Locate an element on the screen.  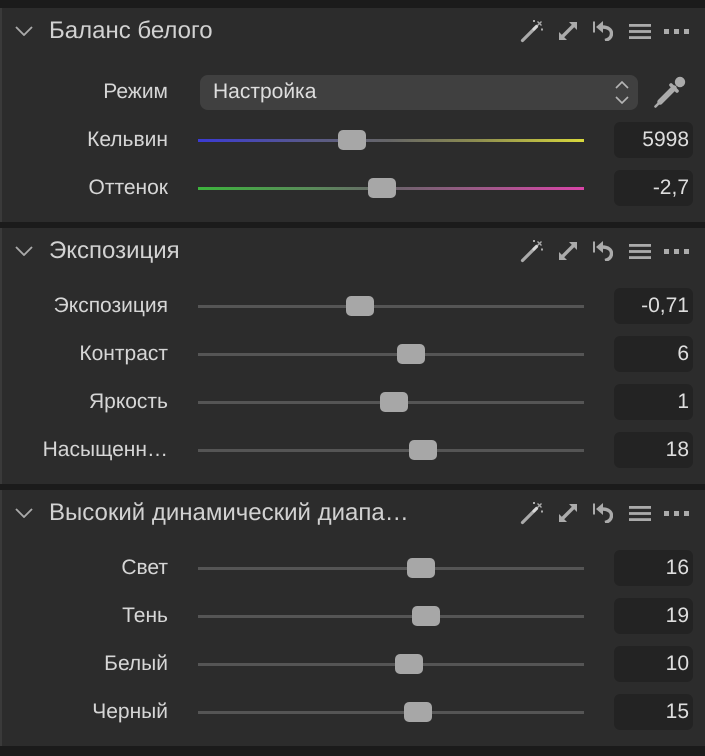
setting-label: Черный is located at coordinates (129, 712).